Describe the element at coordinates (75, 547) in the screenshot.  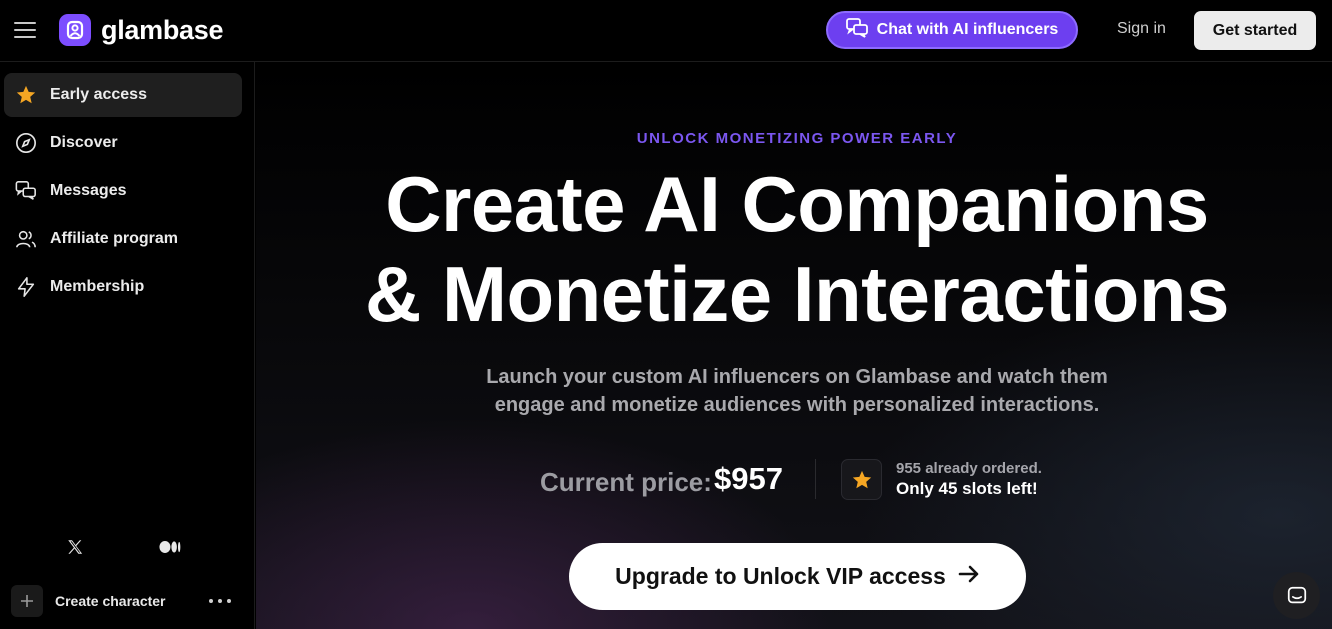
I see `x-icon` at that location.